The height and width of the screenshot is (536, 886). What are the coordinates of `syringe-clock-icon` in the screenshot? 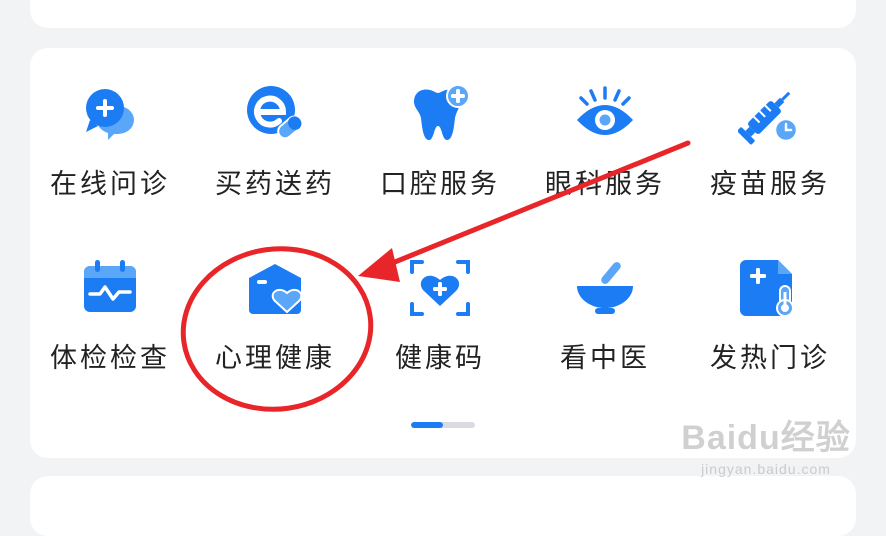 It's located at (770, 114).